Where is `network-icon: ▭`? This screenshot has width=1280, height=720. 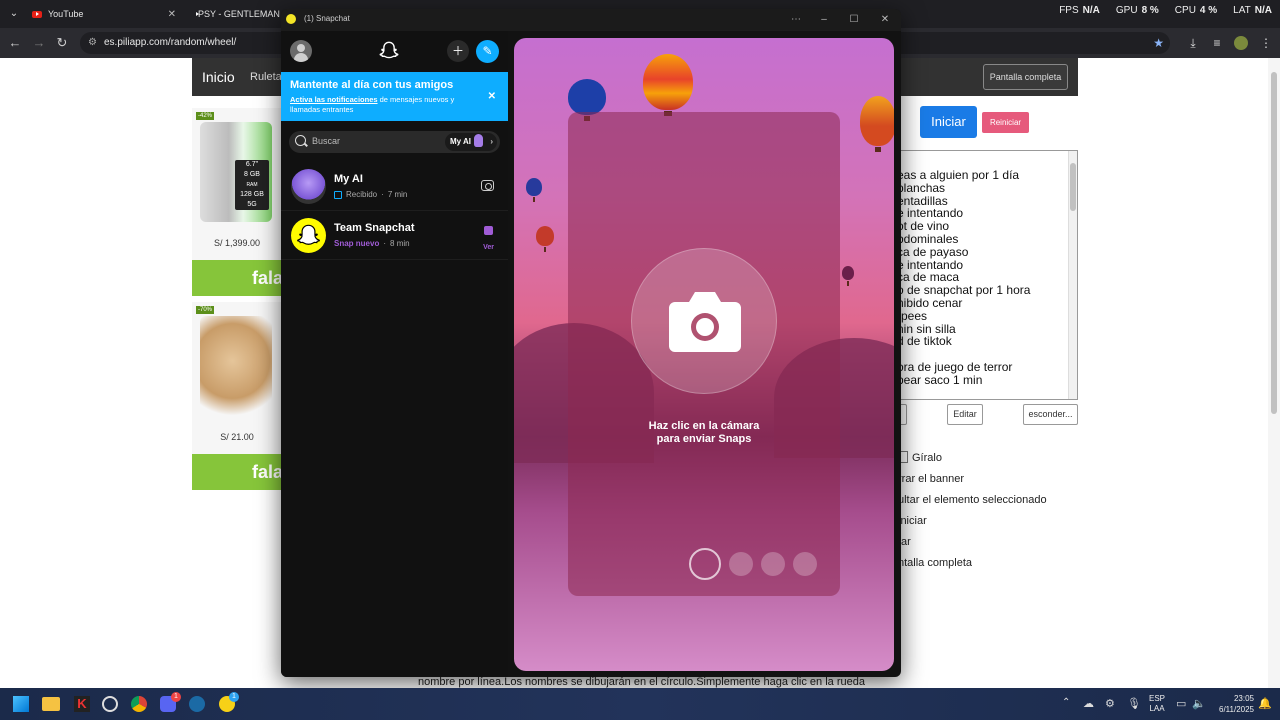 network-icon: ▭ is located at coordinates (1181, 703).